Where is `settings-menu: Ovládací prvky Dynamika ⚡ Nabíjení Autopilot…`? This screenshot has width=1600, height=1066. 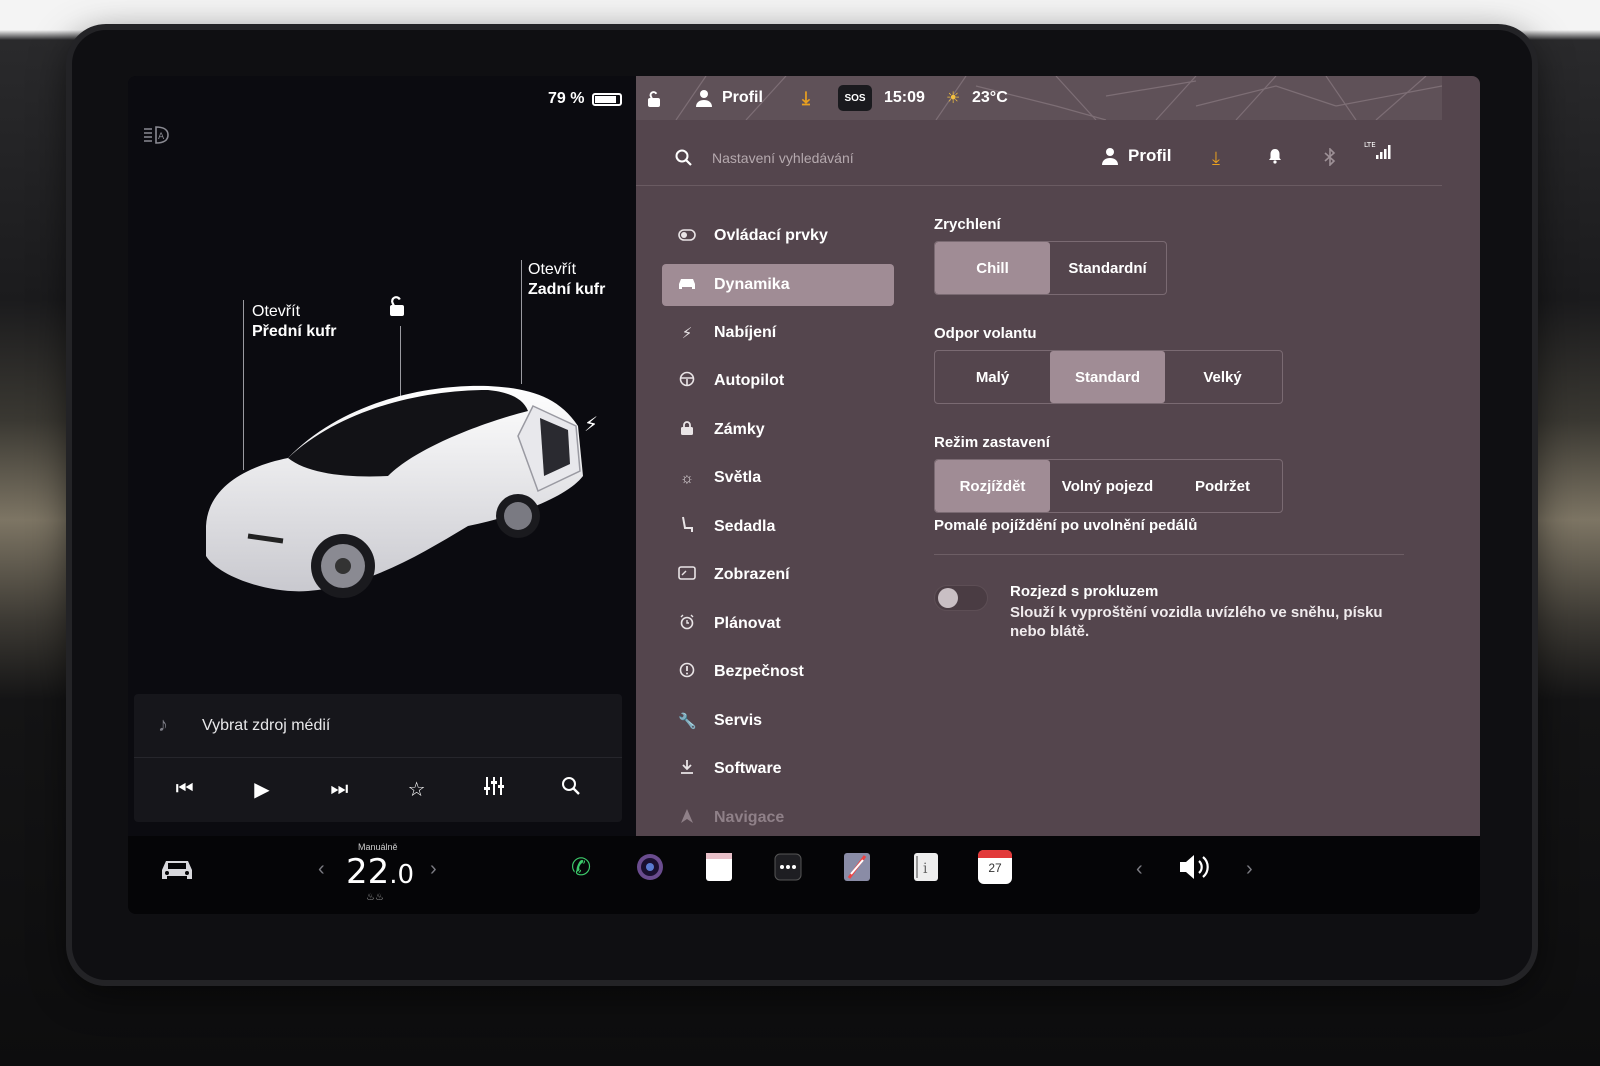 settings-menu: Ovládací prvky Dynamika ⚡ Nabíjení Autopilot… is located at coordinates (778, 527).